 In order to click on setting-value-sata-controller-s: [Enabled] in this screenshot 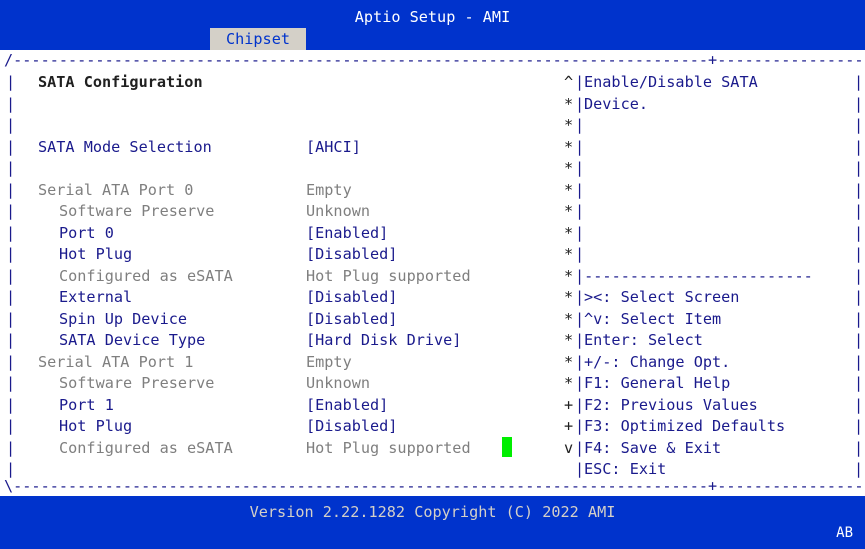, I will do `click(347, 125)`.